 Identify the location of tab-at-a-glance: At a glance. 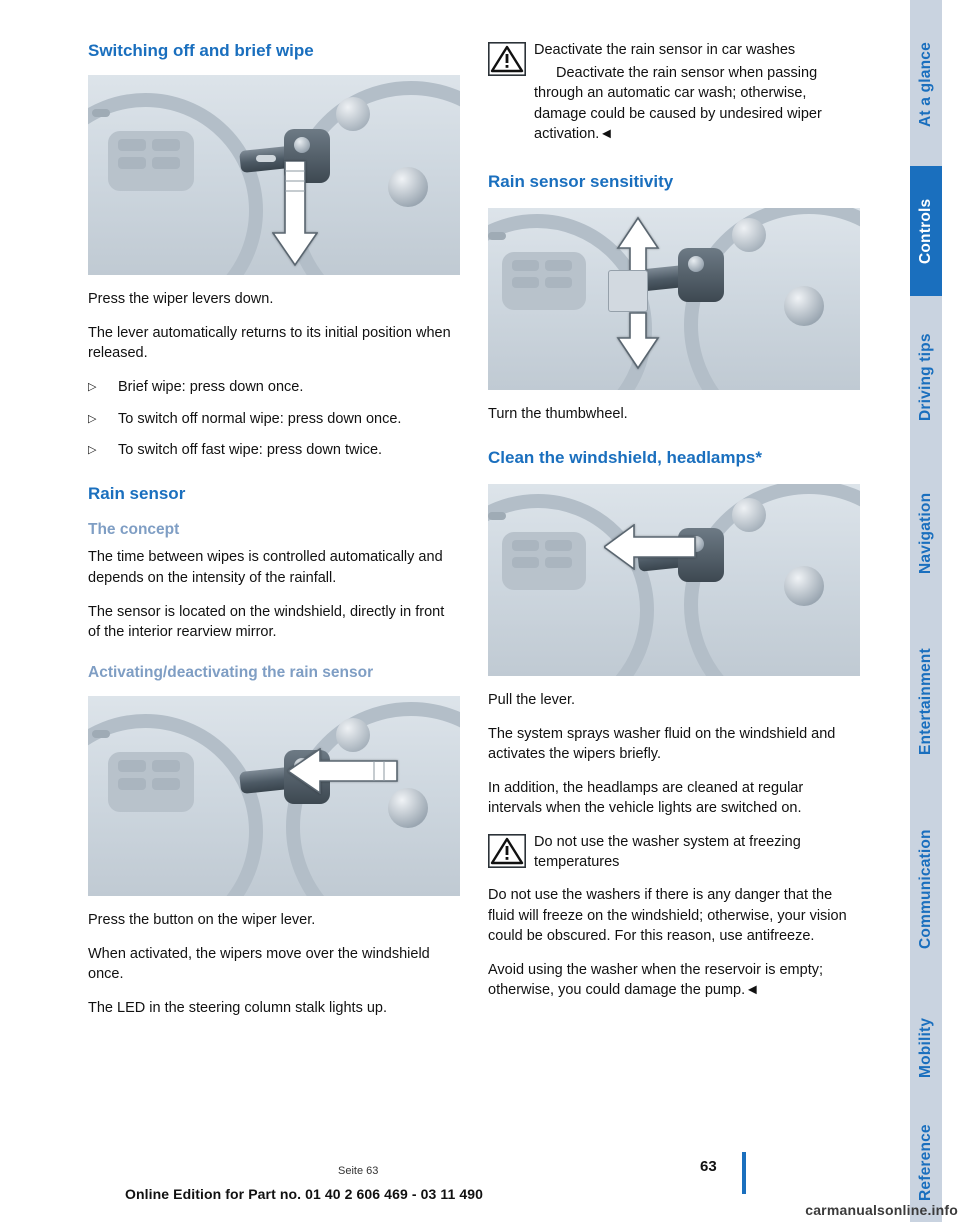
(926, 85).